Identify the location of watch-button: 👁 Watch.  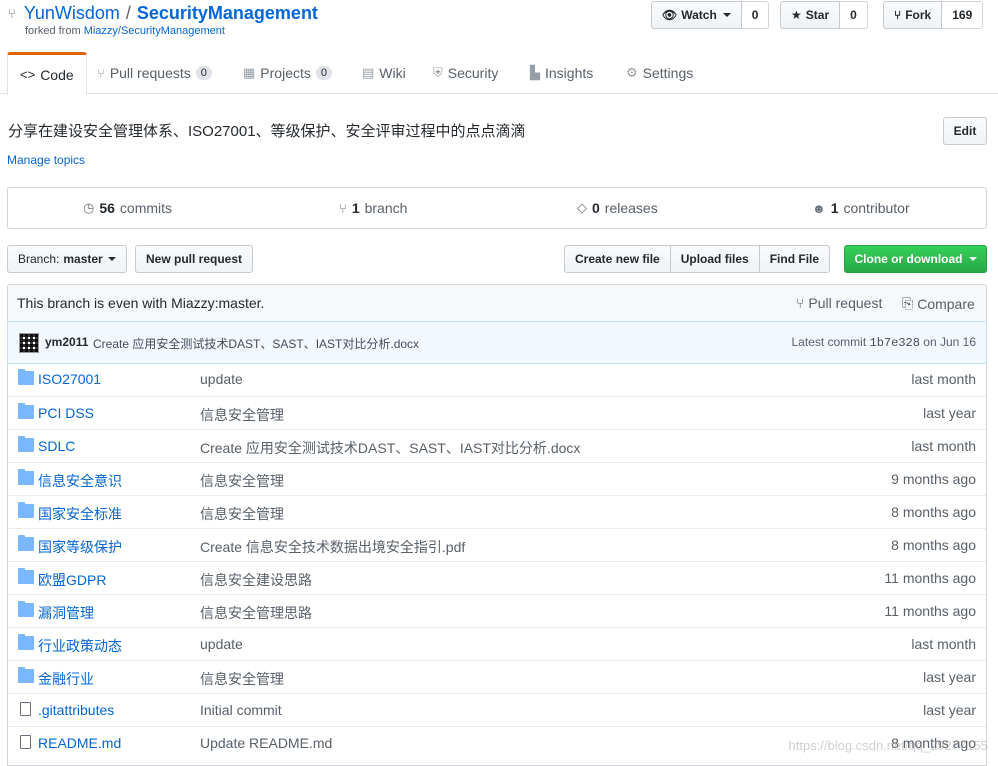
(696, 15).